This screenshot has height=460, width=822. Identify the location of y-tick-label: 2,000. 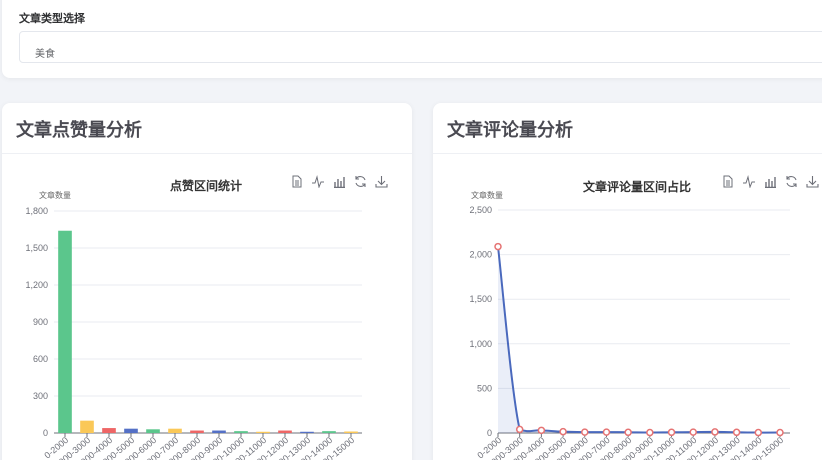
(480, 255).